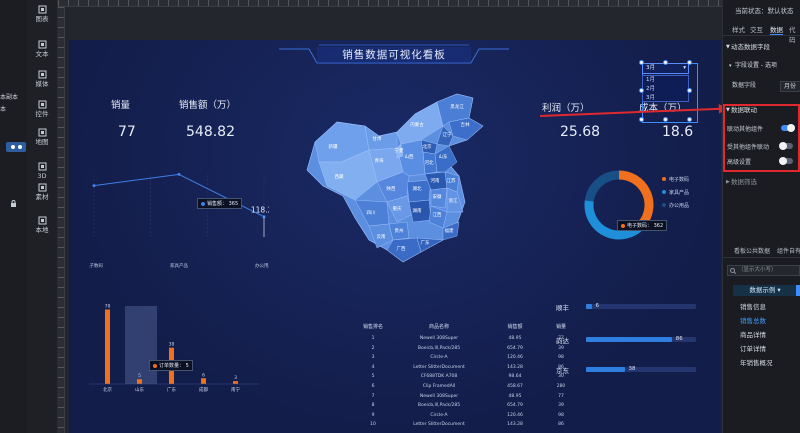 The width and height of the screenshot is (800, 433). I want to click on tab-interaction: 交互, so click(756, 29).